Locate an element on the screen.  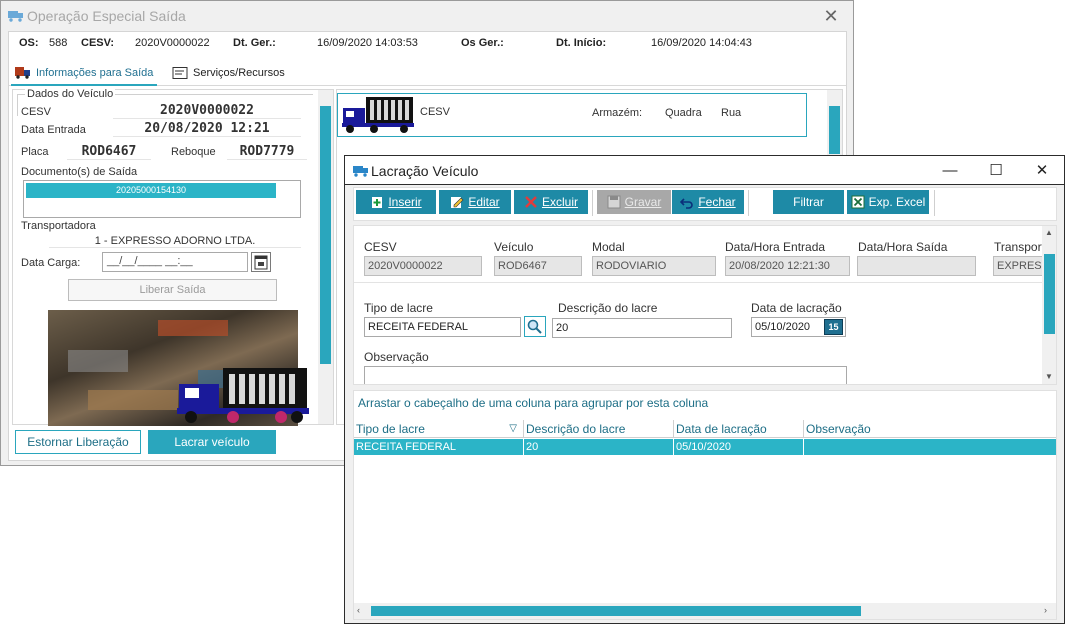
cell-data-lacracao: 05/10/2020 is located at coordinates (739, 447).